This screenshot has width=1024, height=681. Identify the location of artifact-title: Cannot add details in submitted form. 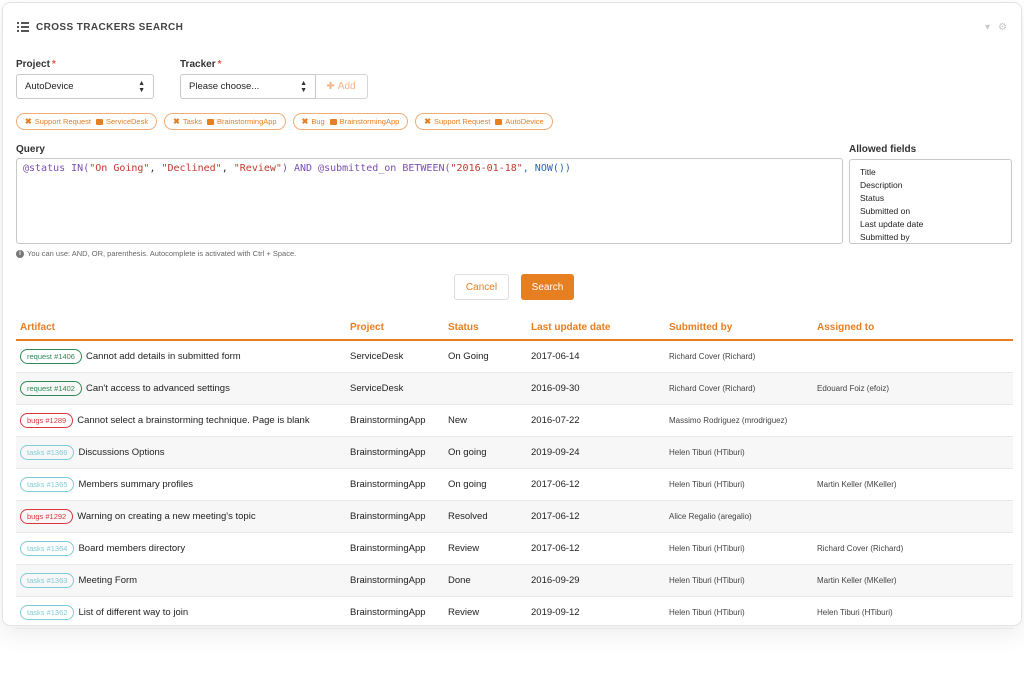
(163, 356).